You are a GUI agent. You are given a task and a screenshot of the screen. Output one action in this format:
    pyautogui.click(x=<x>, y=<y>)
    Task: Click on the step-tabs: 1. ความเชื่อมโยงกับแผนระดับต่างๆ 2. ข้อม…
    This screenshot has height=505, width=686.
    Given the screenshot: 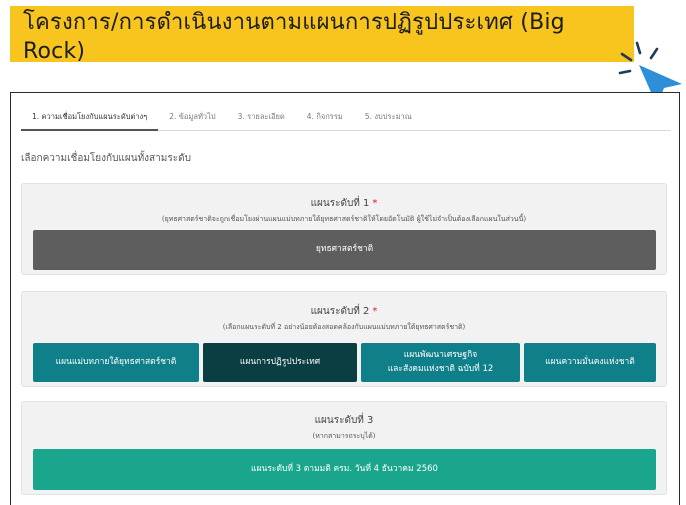 What is the action you would take?
    pyautogui.click(x=346, y=117)
    